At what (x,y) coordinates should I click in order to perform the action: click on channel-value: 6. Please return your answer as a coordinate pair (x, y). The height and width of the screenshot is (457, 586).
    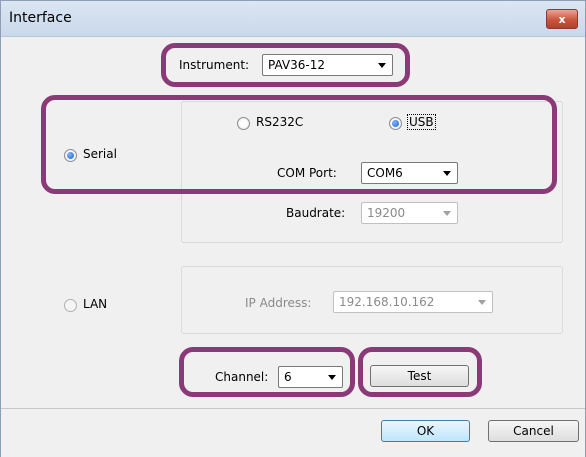
    Looking at the image, I should click on (288, 377).